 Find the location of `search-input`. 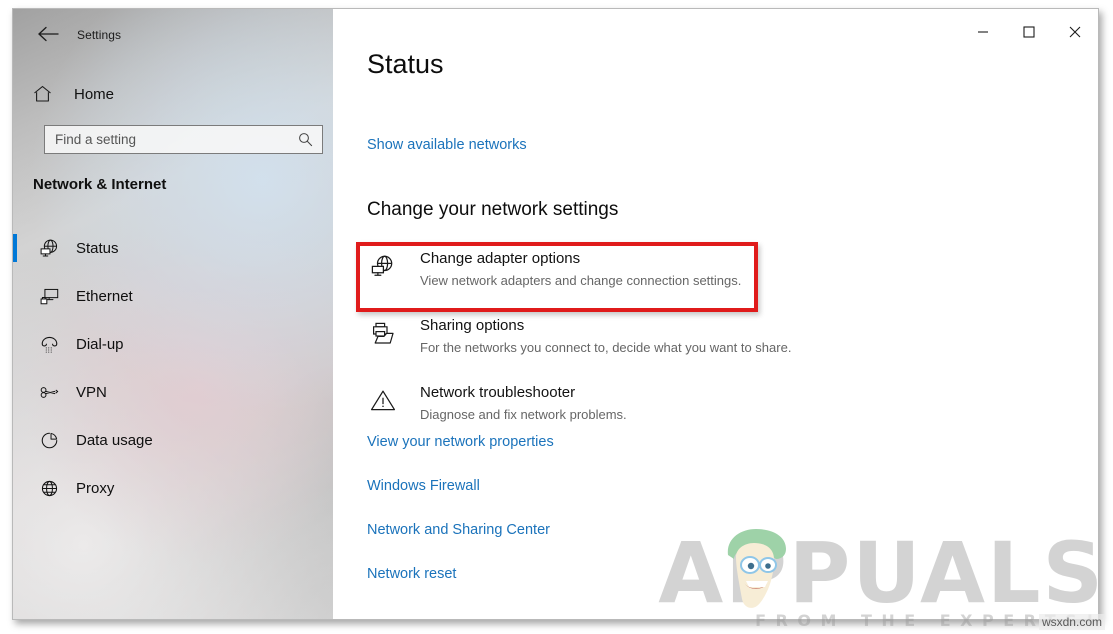

search-input is located at coordinates (168, 139).